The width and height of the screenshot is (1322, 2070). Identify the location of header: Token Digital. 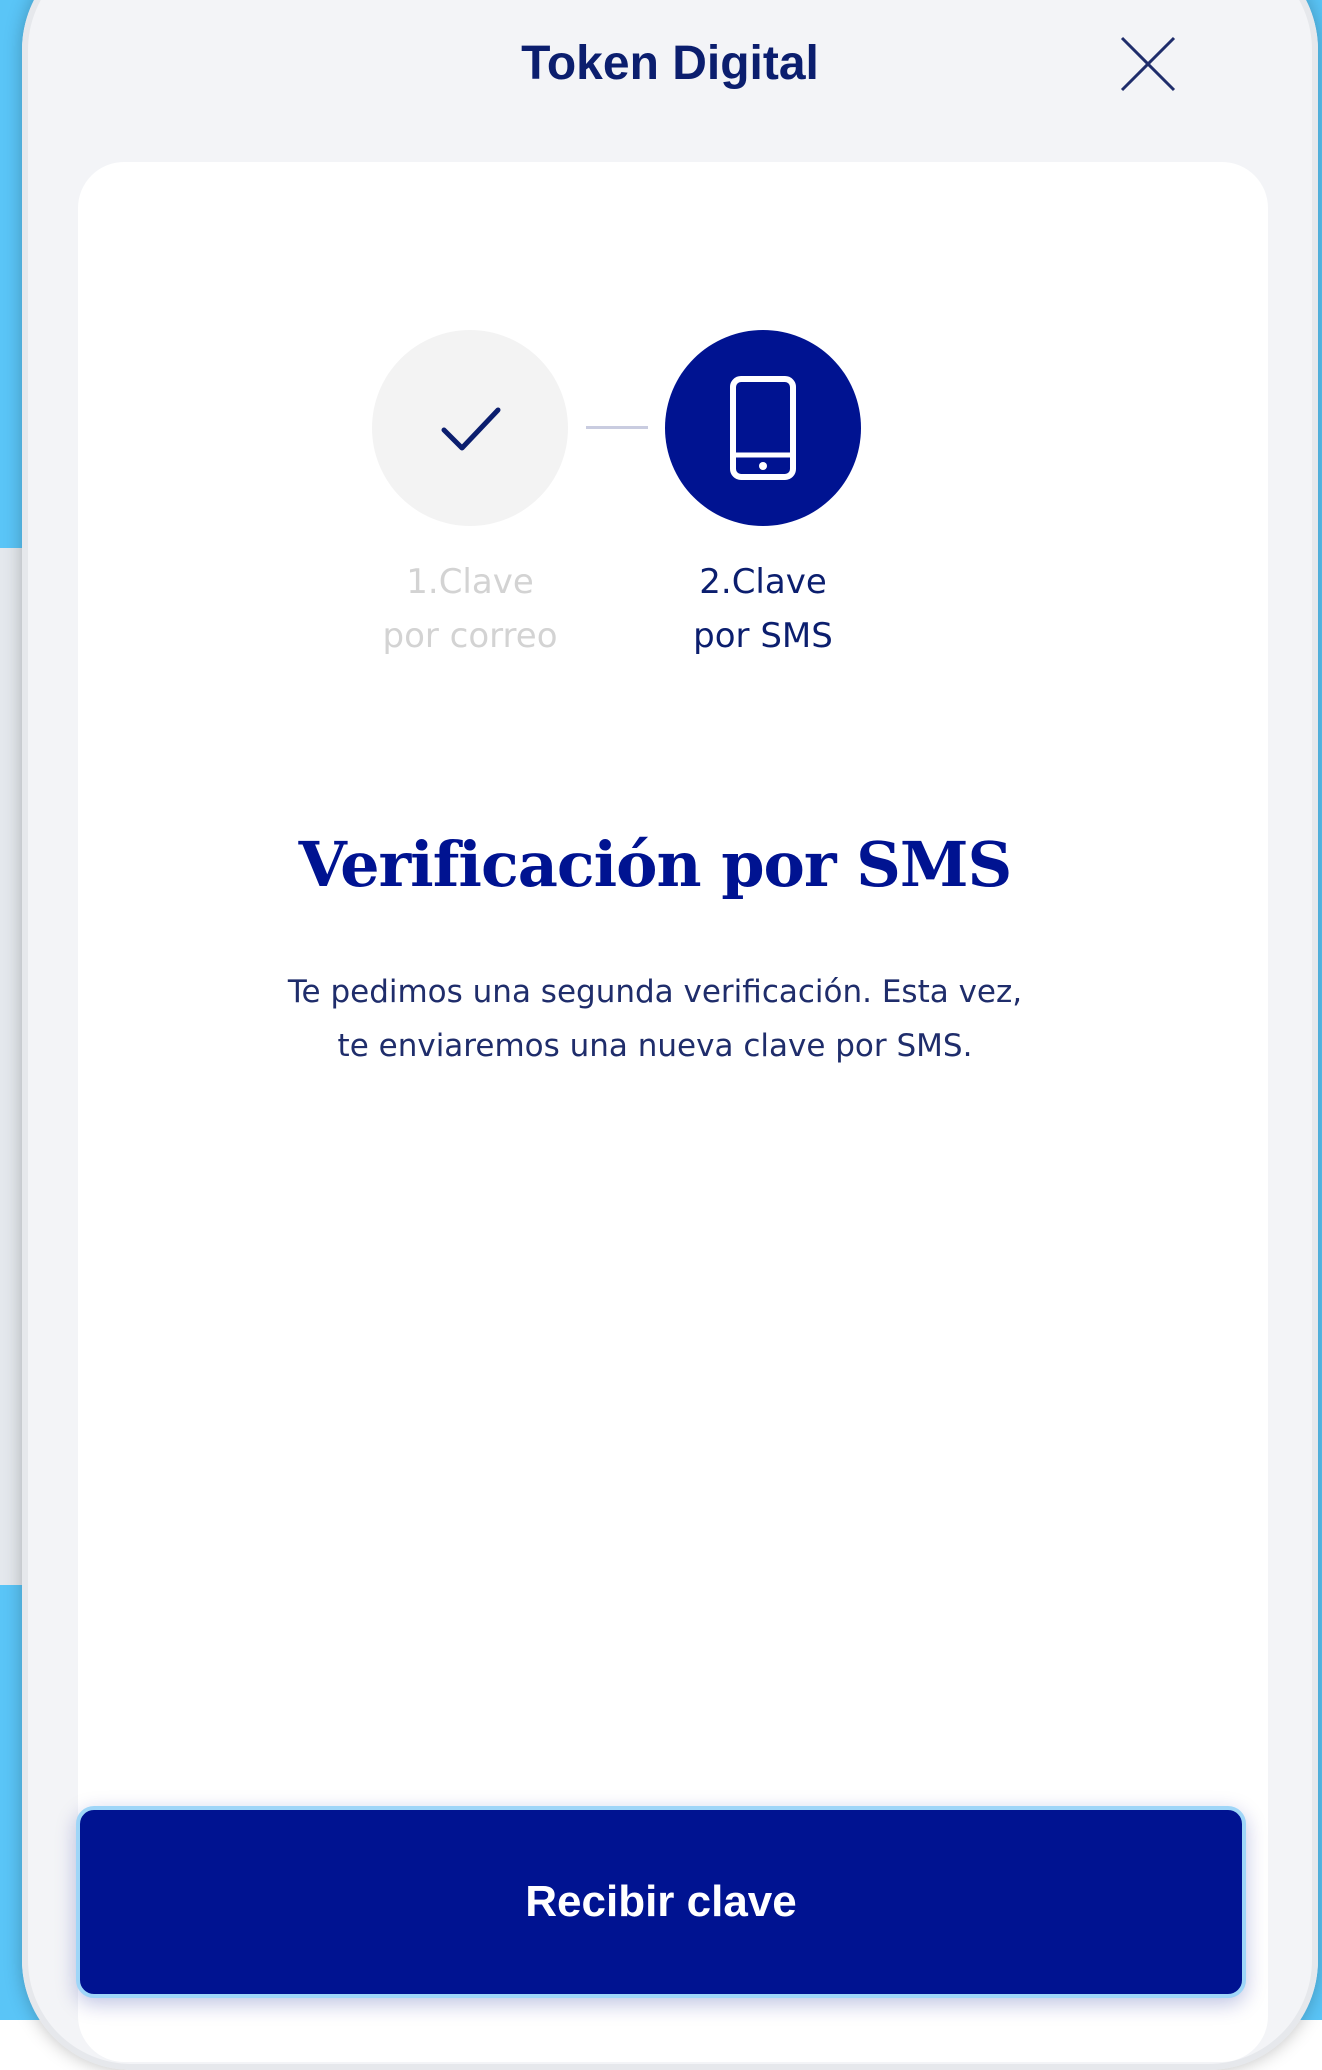
(670, 52).